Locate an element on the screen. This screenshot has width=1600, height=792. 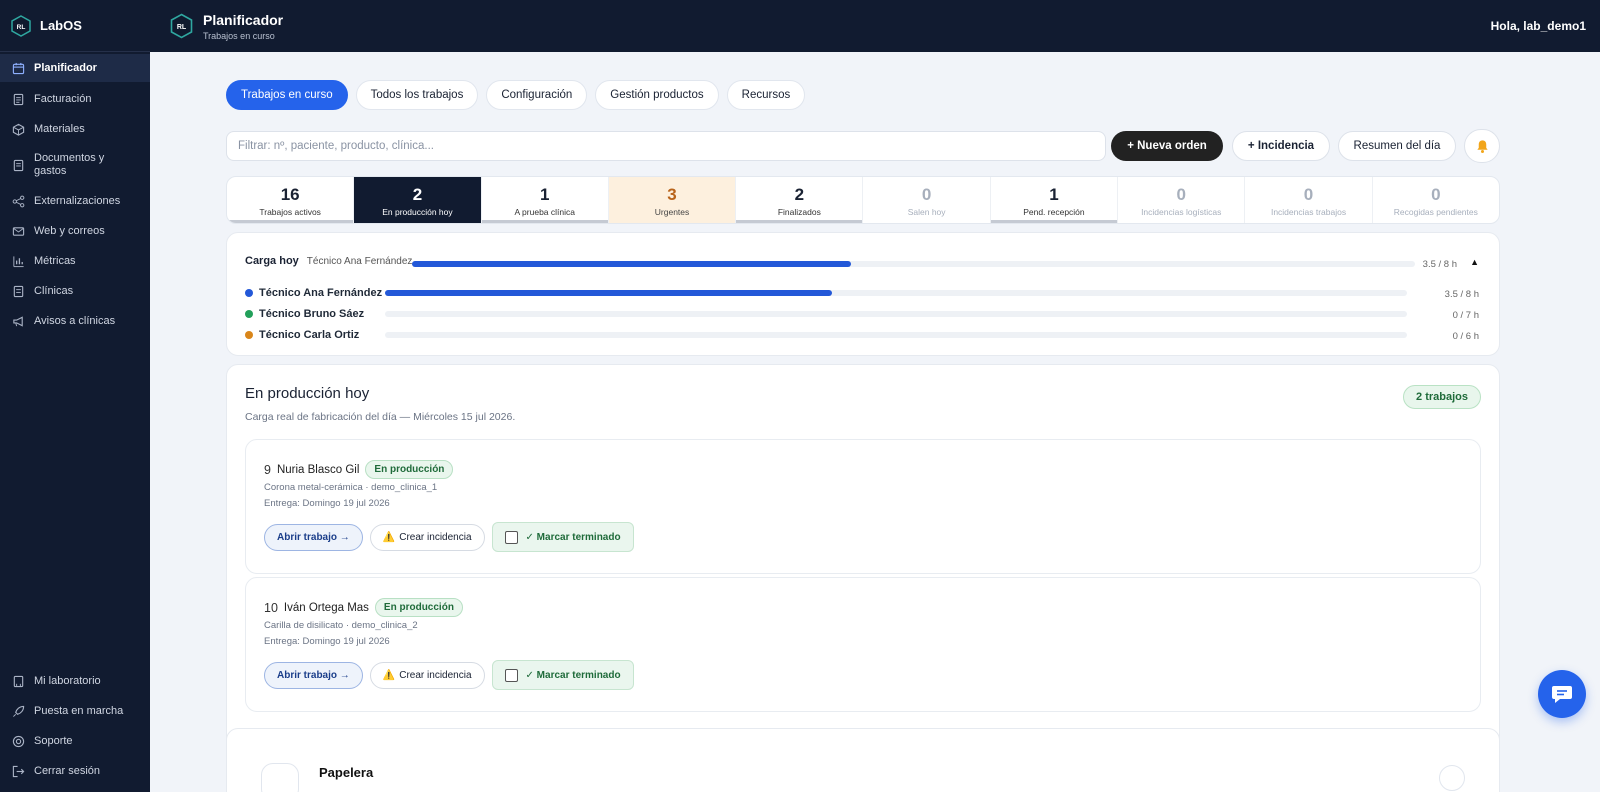
sidebar-item-cerrar-sesion: Cerrar sesión is located at coordinates (75, 771).